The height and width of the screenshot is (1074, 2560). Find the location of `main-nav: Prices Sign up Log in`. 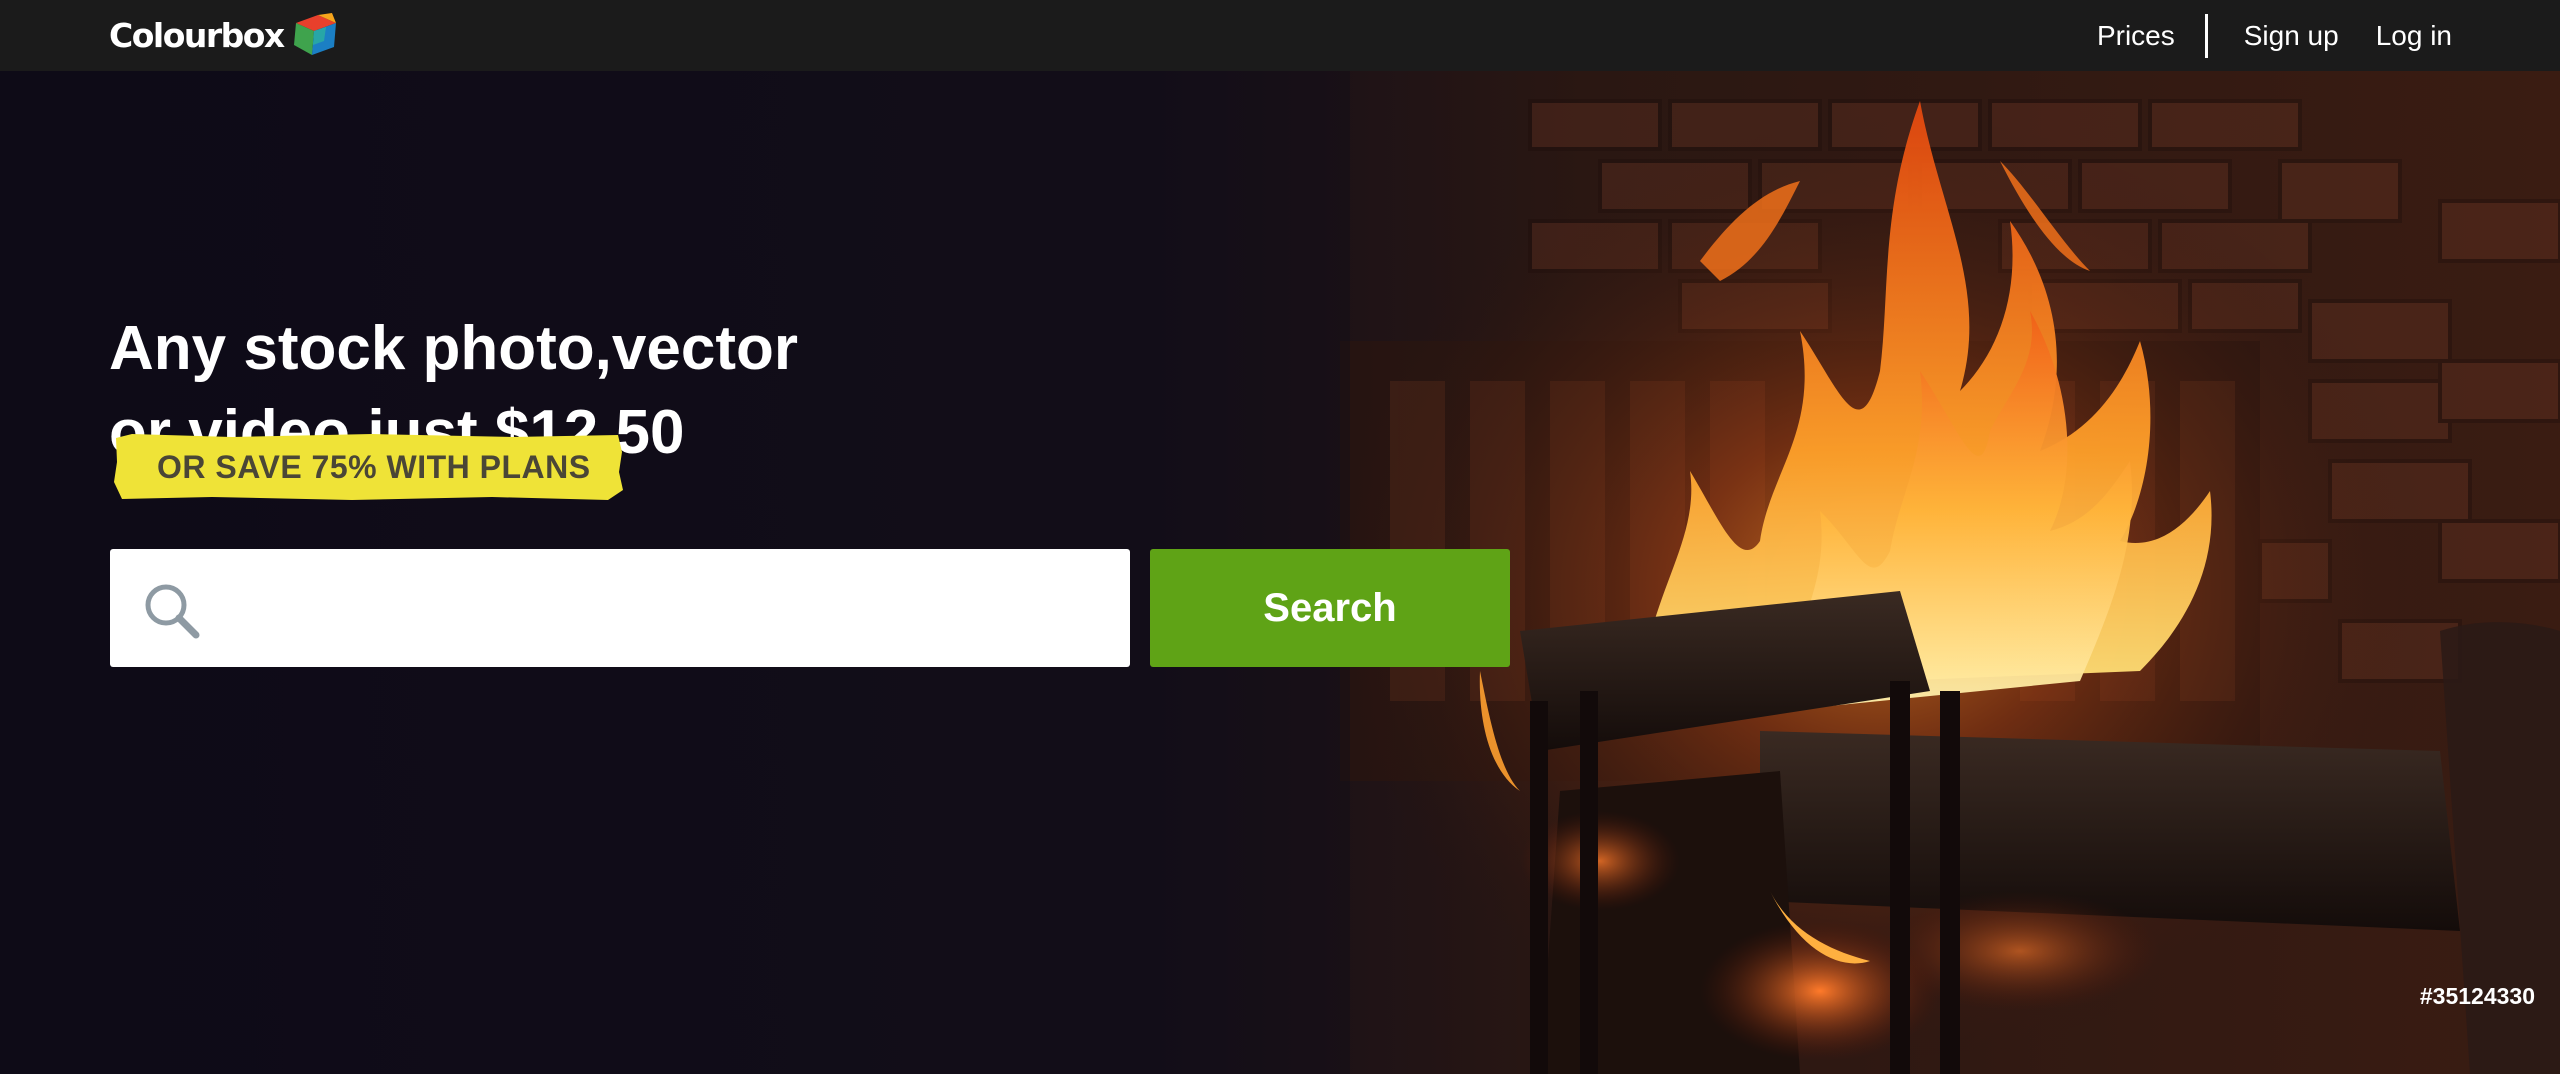

main-nav: Prices Sign up Log in is located at coordinates (2274, 36).